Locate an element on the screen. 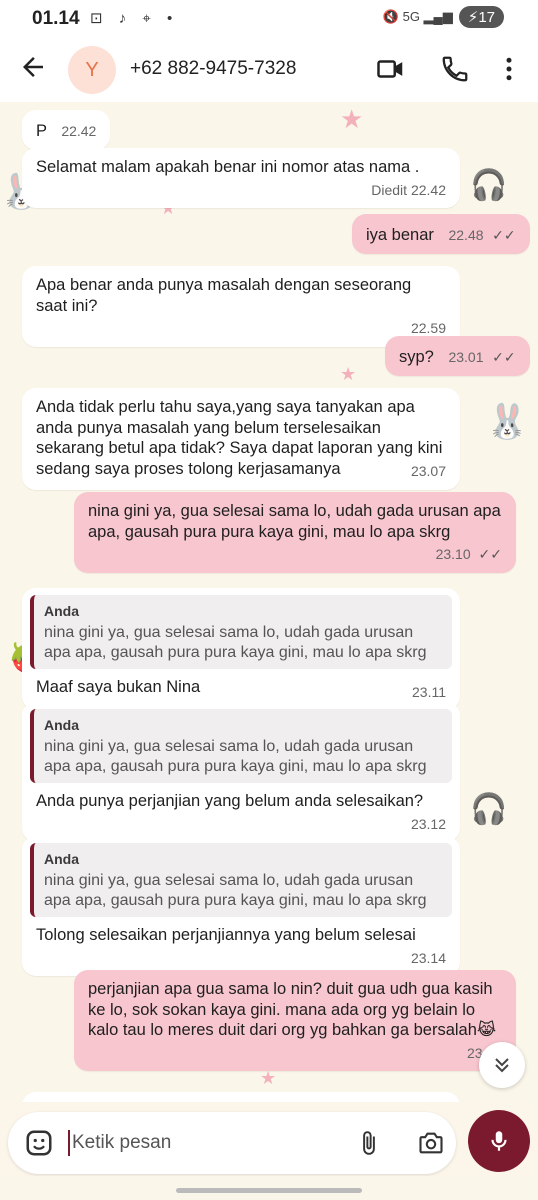 This screenshot has height=1200, width=538. navigation-bar is located at coordinates (269, 1188).